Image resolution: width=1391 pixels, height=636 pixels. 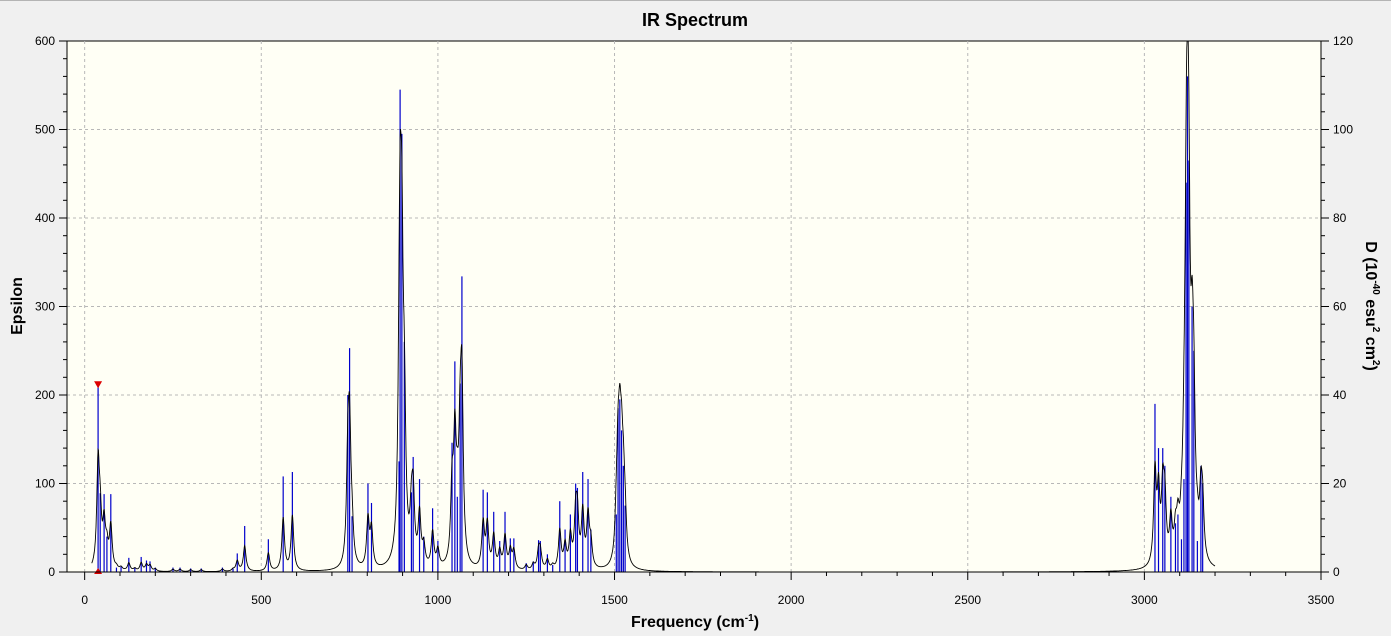 I want to click on y2-tick-label: 20, so click(x=1340, y=484).